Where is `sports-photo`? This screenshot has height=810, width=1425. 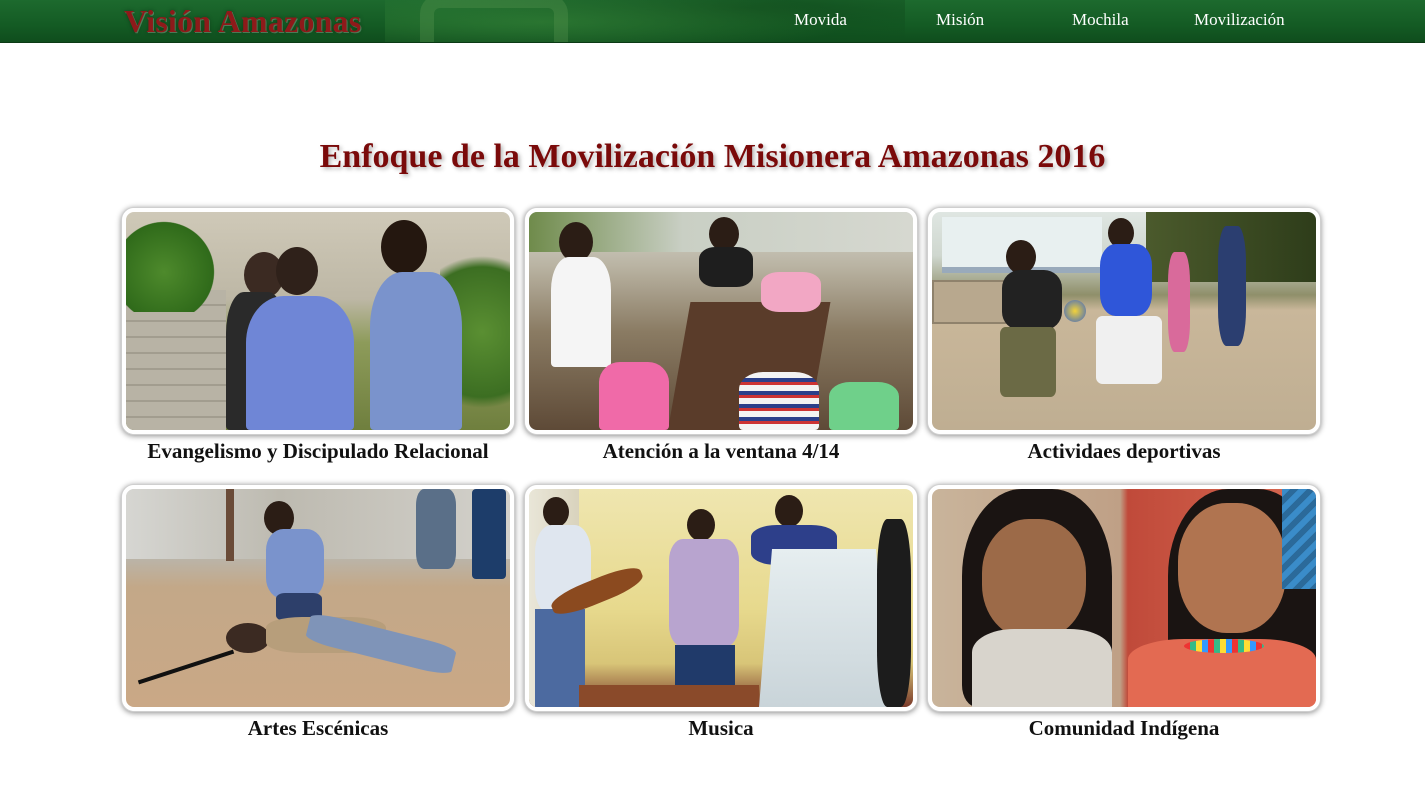 sports-photo is located at coordinates (1124, 321).